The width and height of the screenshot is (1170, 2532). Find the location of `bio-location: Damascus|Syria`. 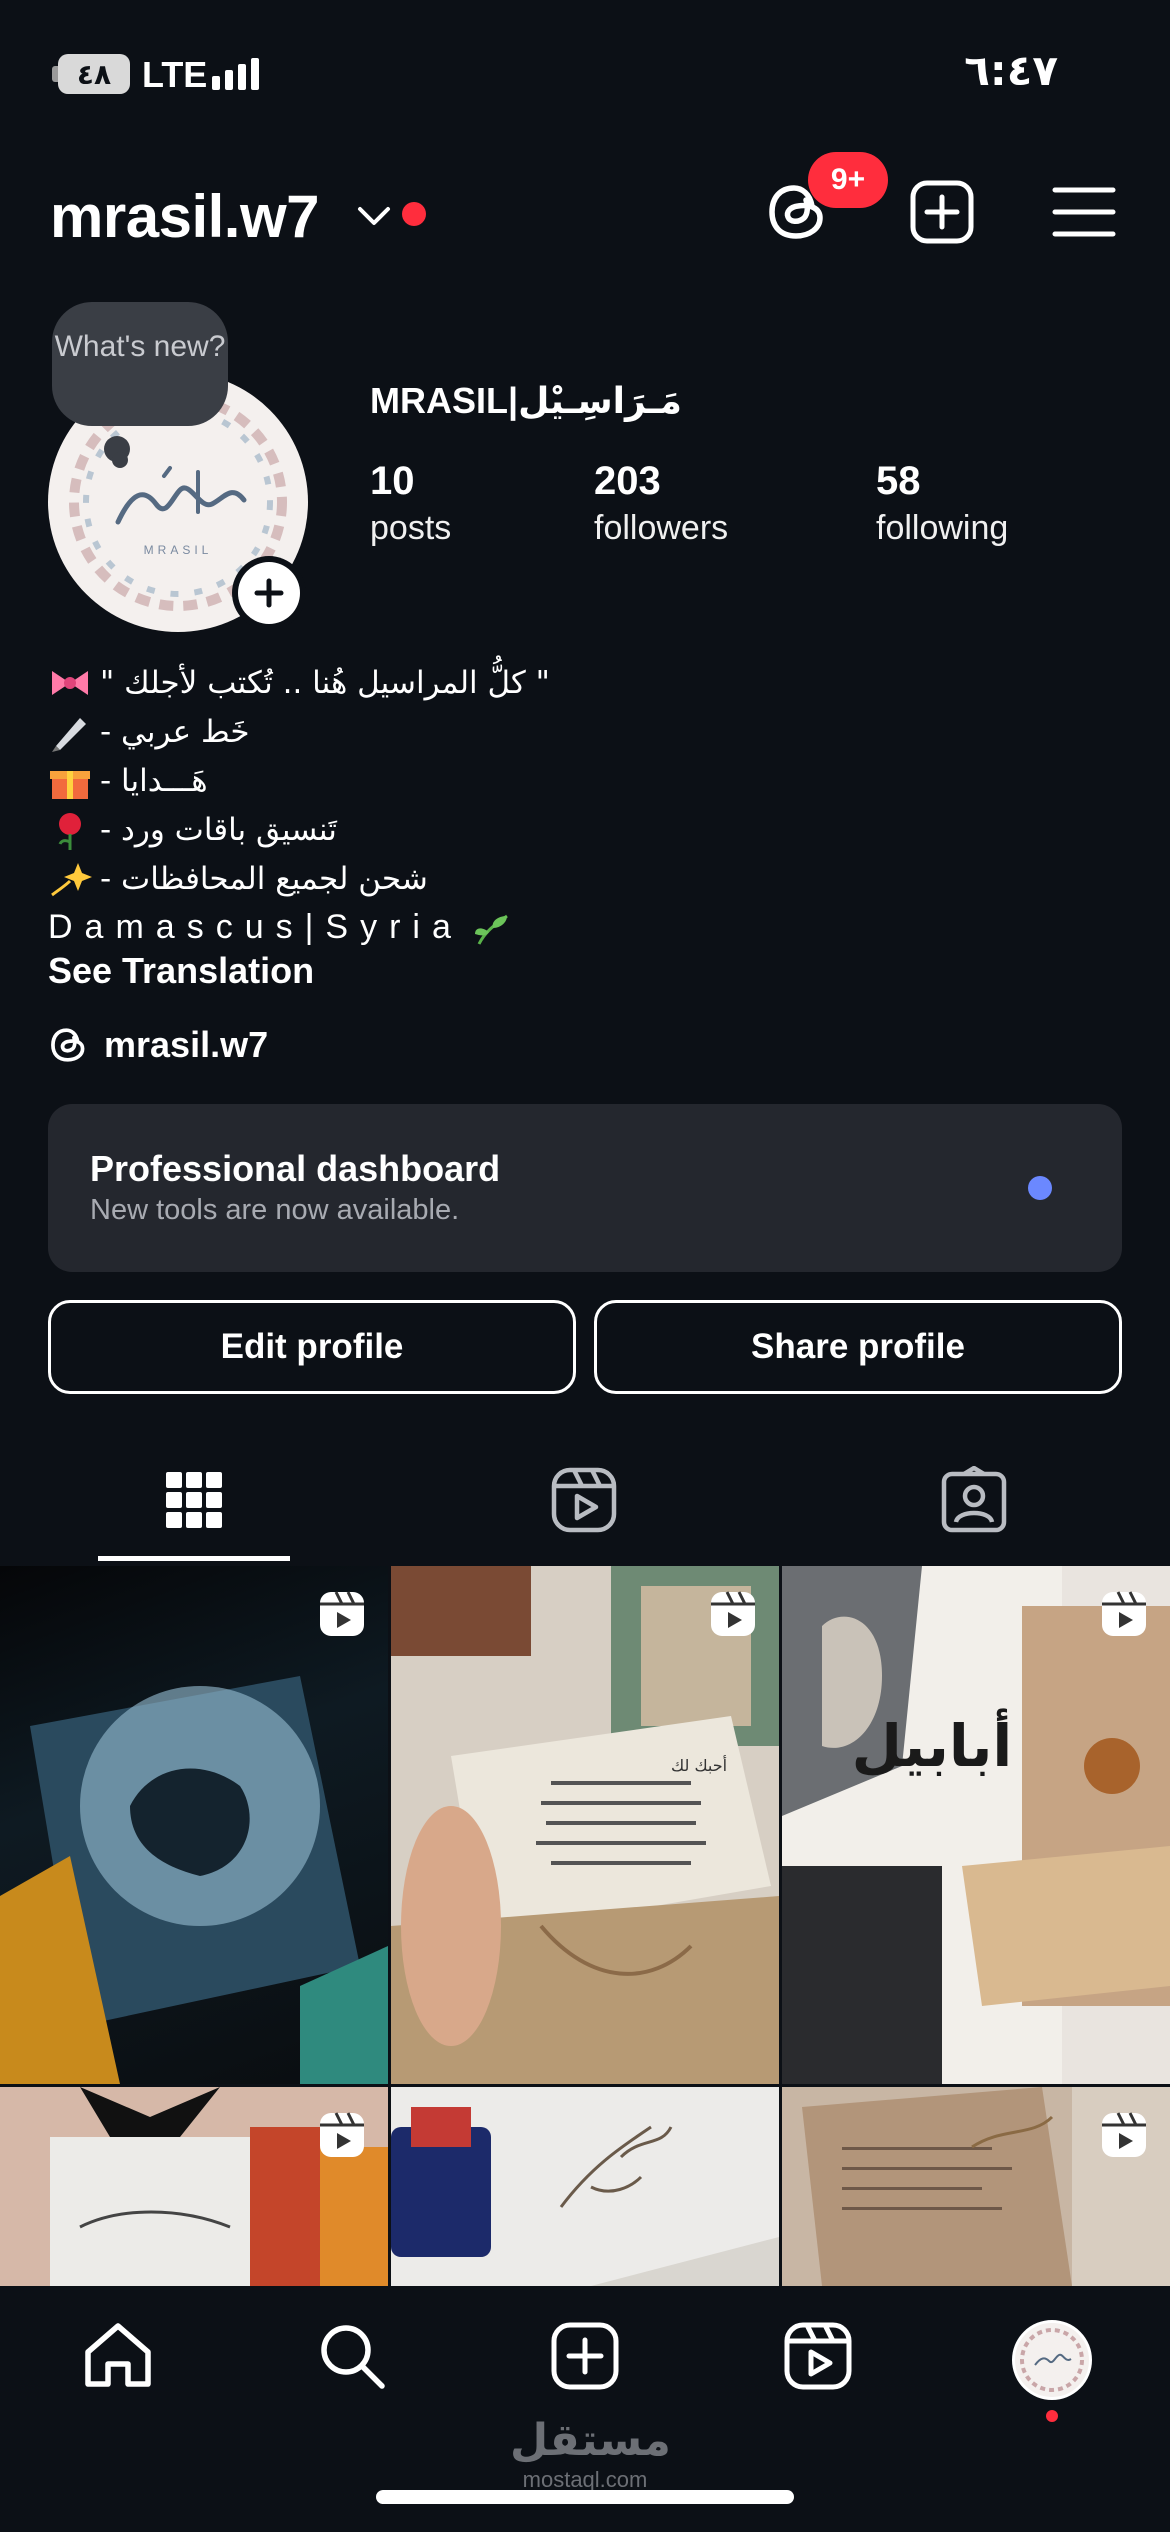

bio-location: Damascus|Syria is located at coordinates (255, 927).